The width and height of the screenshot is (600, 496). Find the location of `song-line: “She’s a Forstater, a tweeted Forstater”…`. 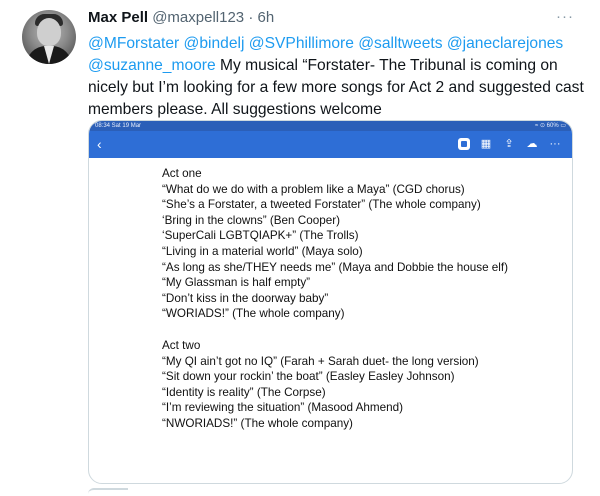

song-line: “She’s a Forstater, a tweeted Forstater”… is located at coordinates (321, 205).